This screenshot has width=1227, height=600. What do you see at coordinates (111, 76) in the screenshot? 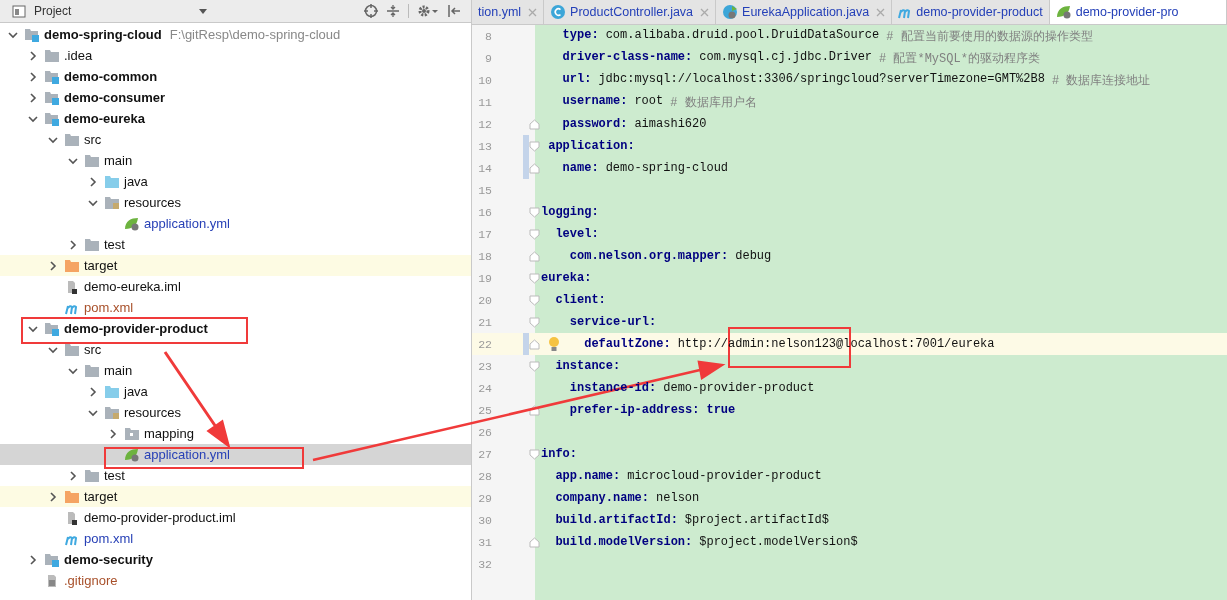
I see `item-label: demo-common` at bounding box center [111, 76].